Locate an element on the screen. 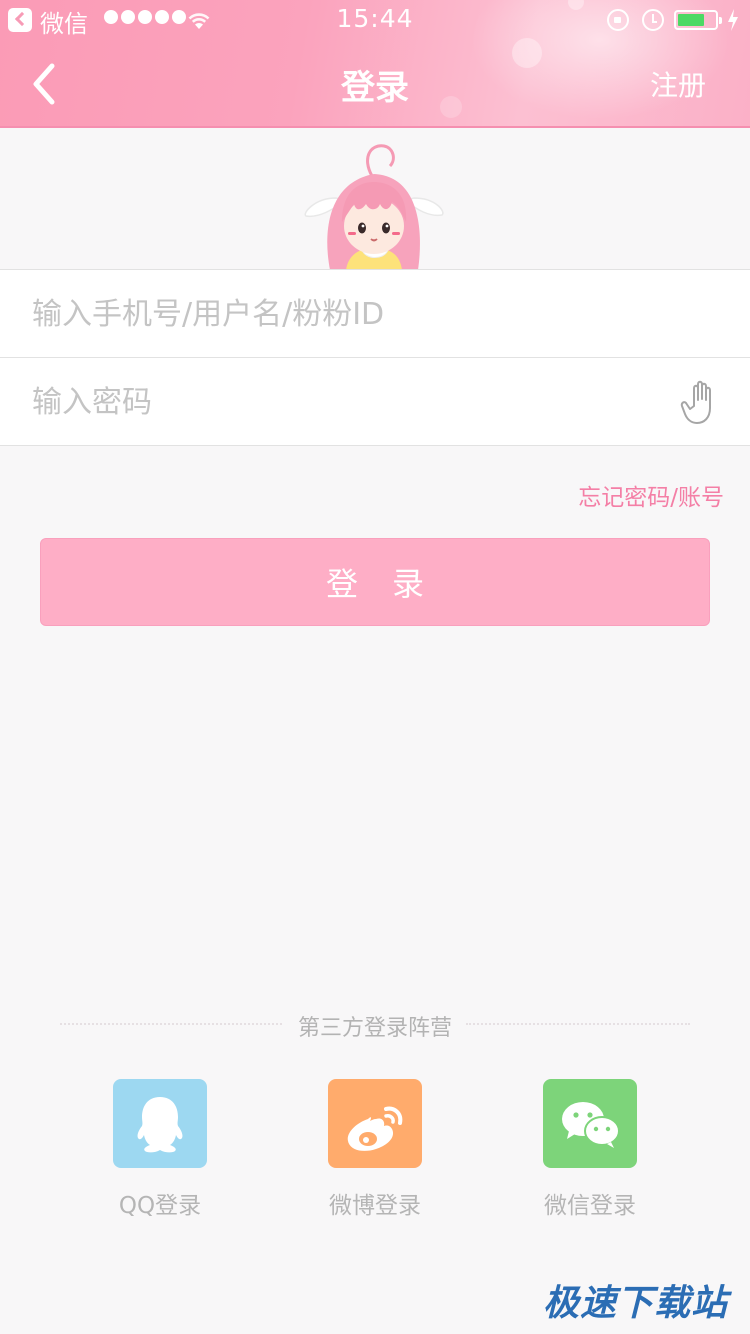 This screenshot has height=1334, width=750. qq-login-label: QQ登录 is located at coordinates (160, 1206).